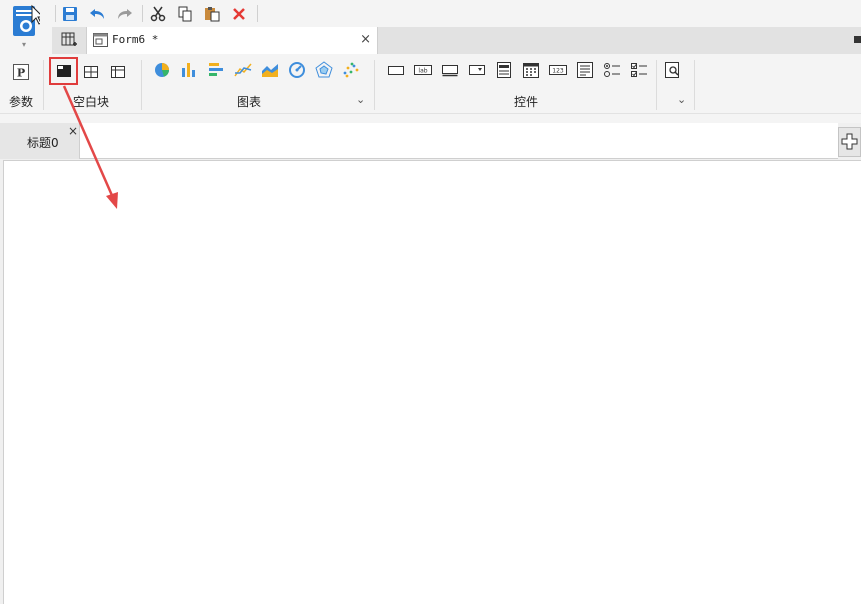 The width and height of the screenshot is (861, 604). I want to click on params-group-label: 参数, so click(21, 102).